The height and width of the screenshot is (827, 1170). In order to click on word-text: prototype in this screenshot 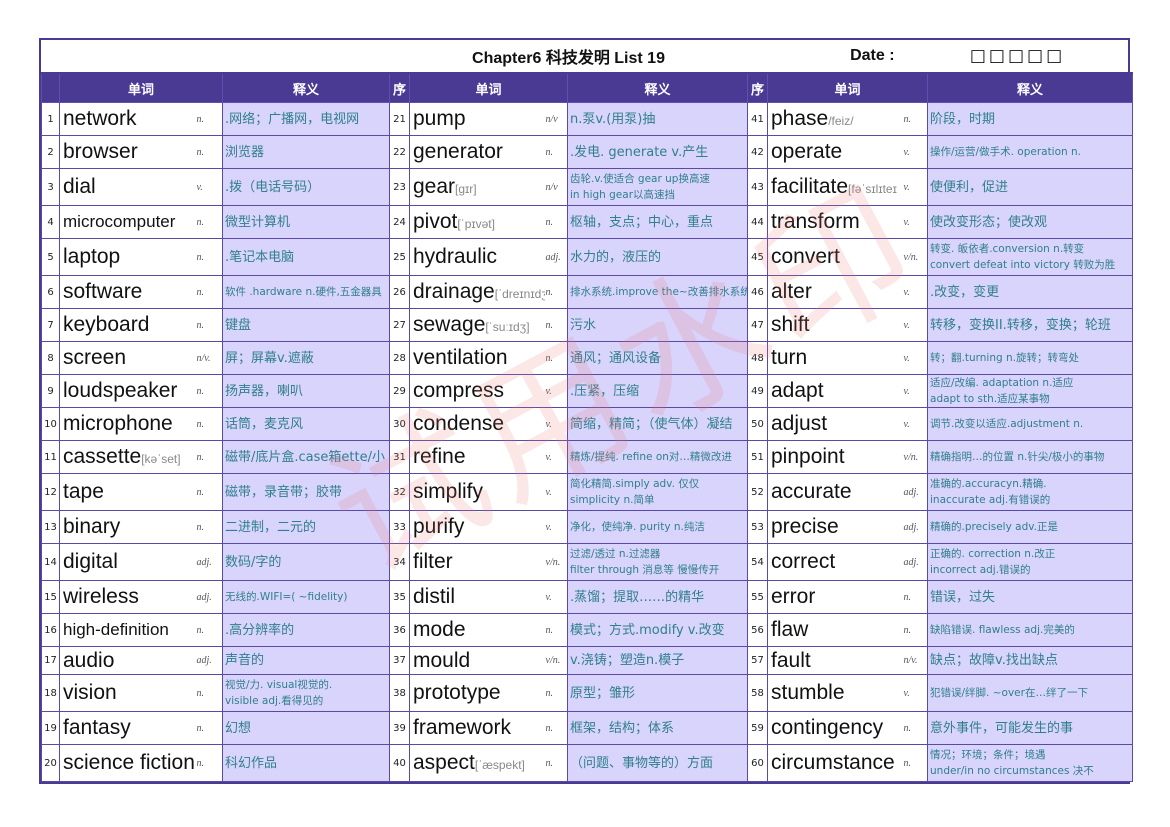, I will do `click(457, 692)`.